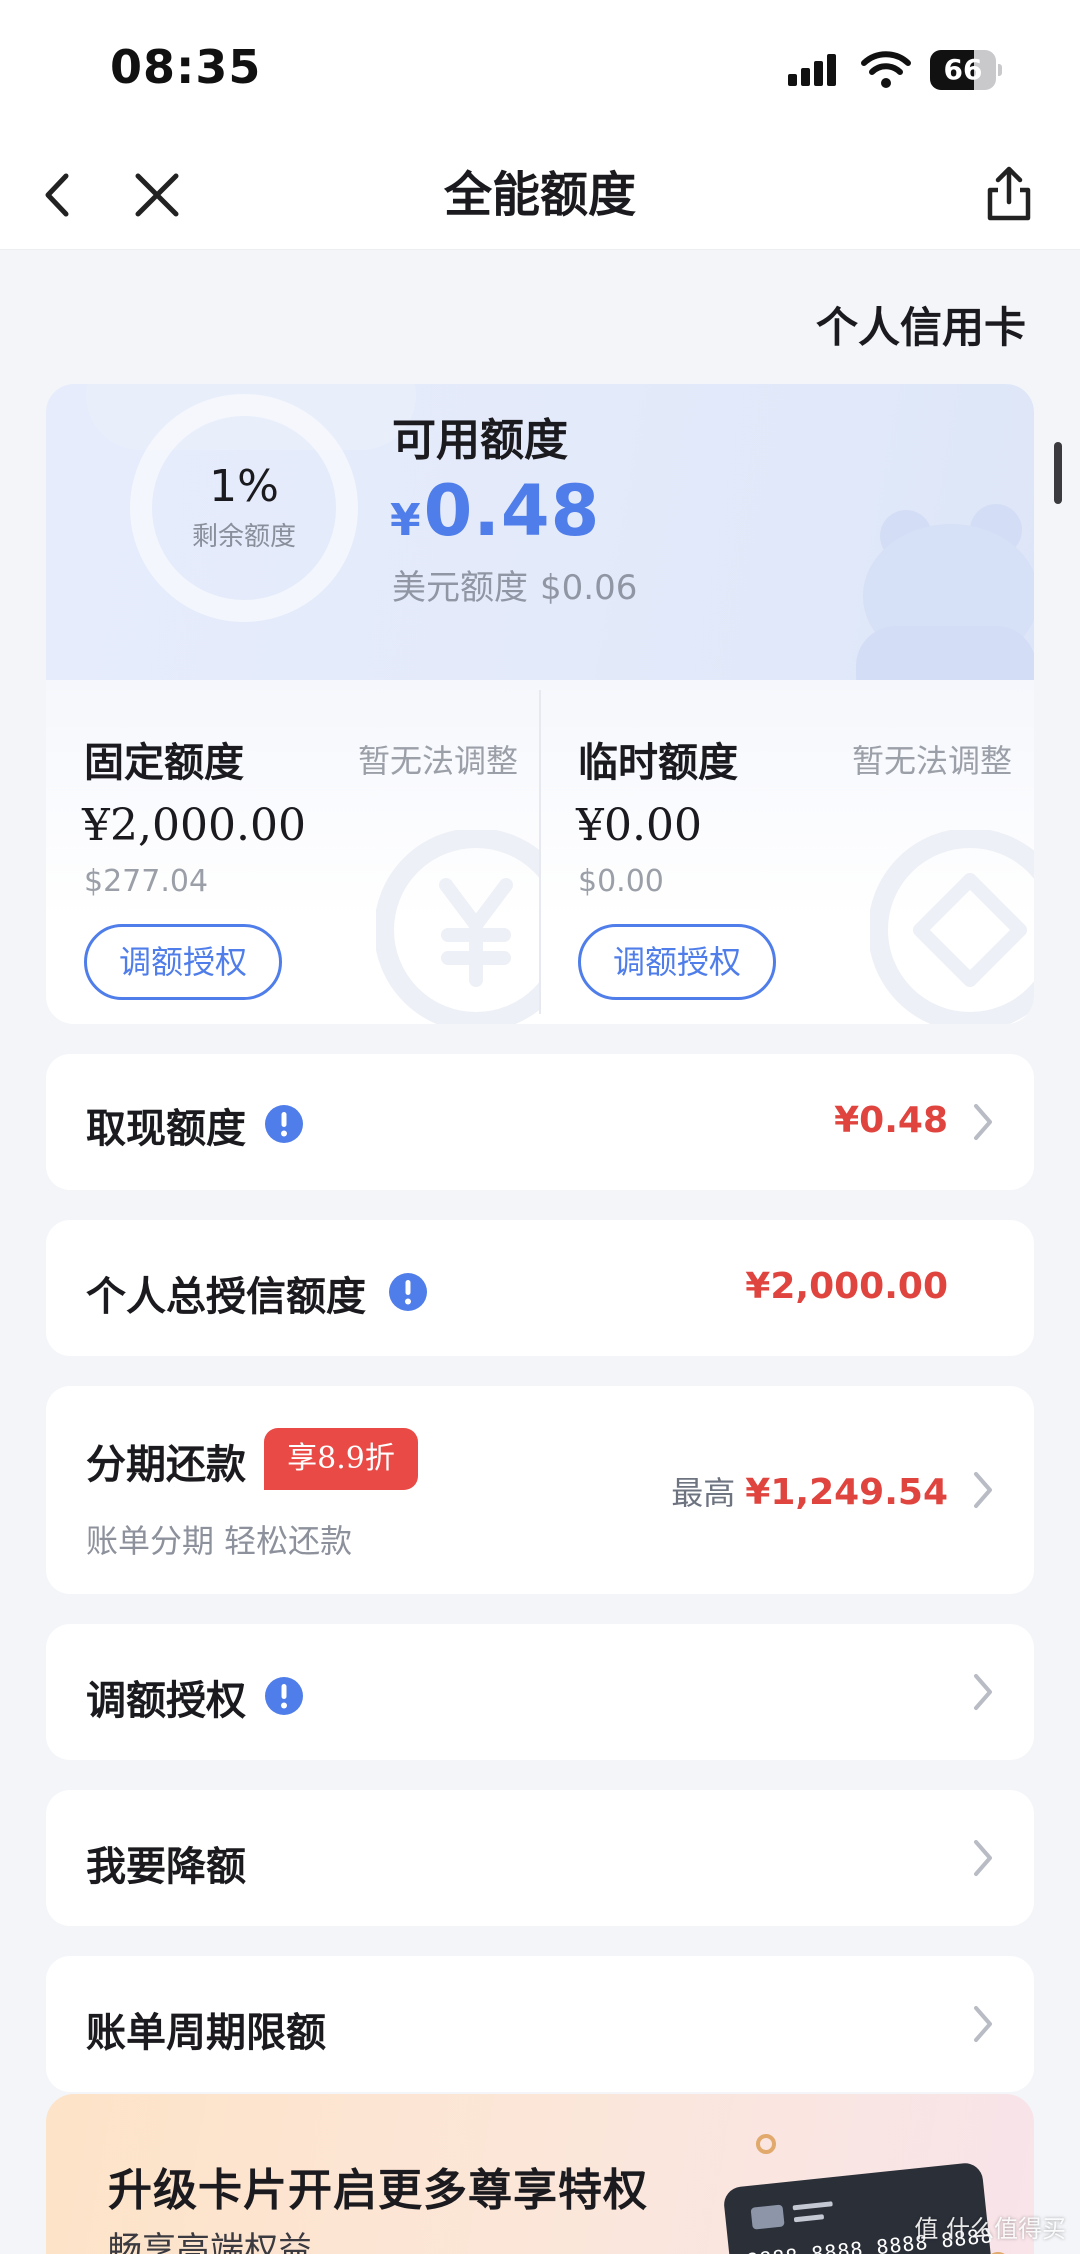 The height and width of the screenshot is (2254, 1080). I want to click on temporary-limit-title: 临时额度, so click(658, 763).